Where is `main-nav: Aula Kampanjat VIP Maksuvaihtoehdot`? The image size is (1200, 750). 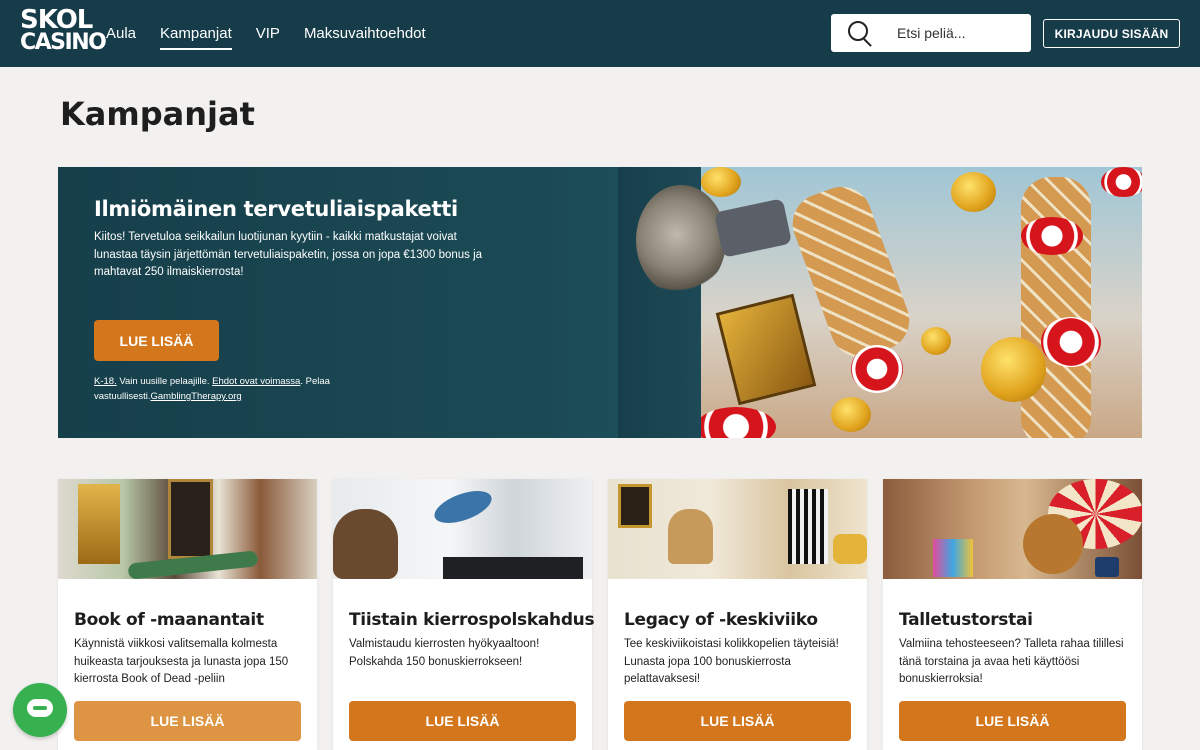 main-nav: Aula Kampanjat VIP Maksuvaihtoehdot is located at coordinates (278, 33).